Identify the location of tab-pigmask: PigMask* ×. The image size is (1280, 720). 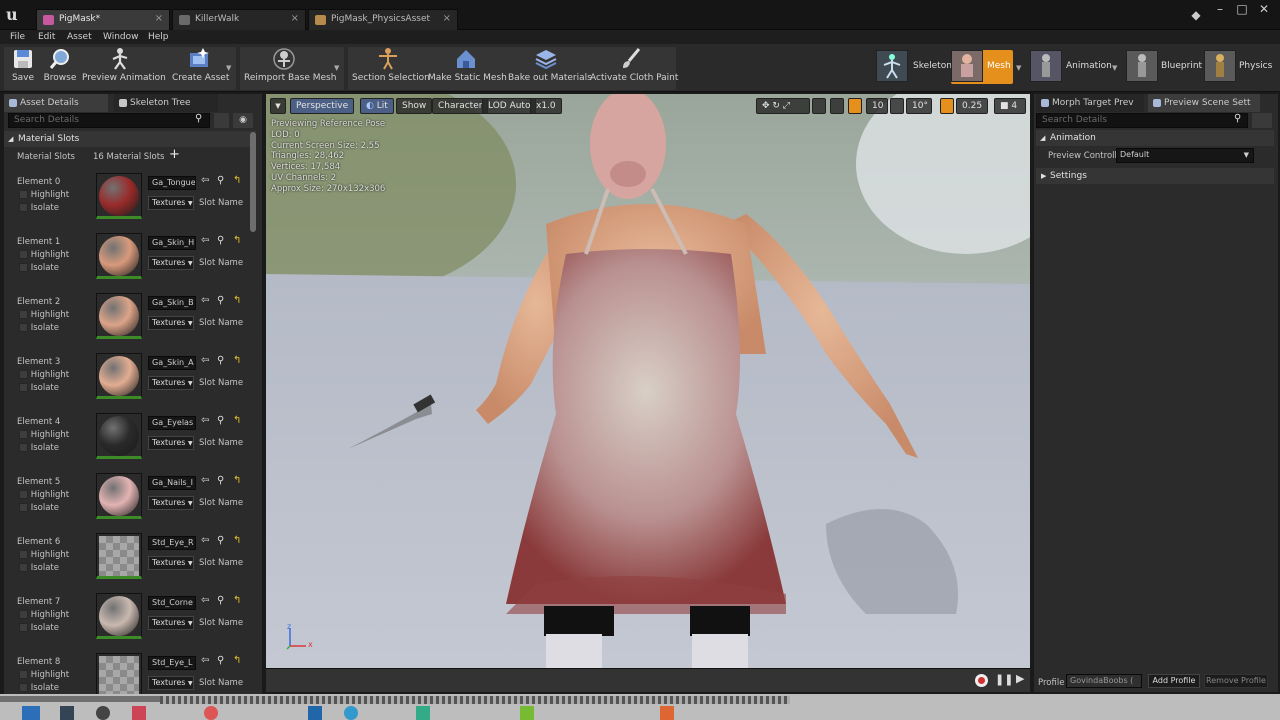
(103, 19).